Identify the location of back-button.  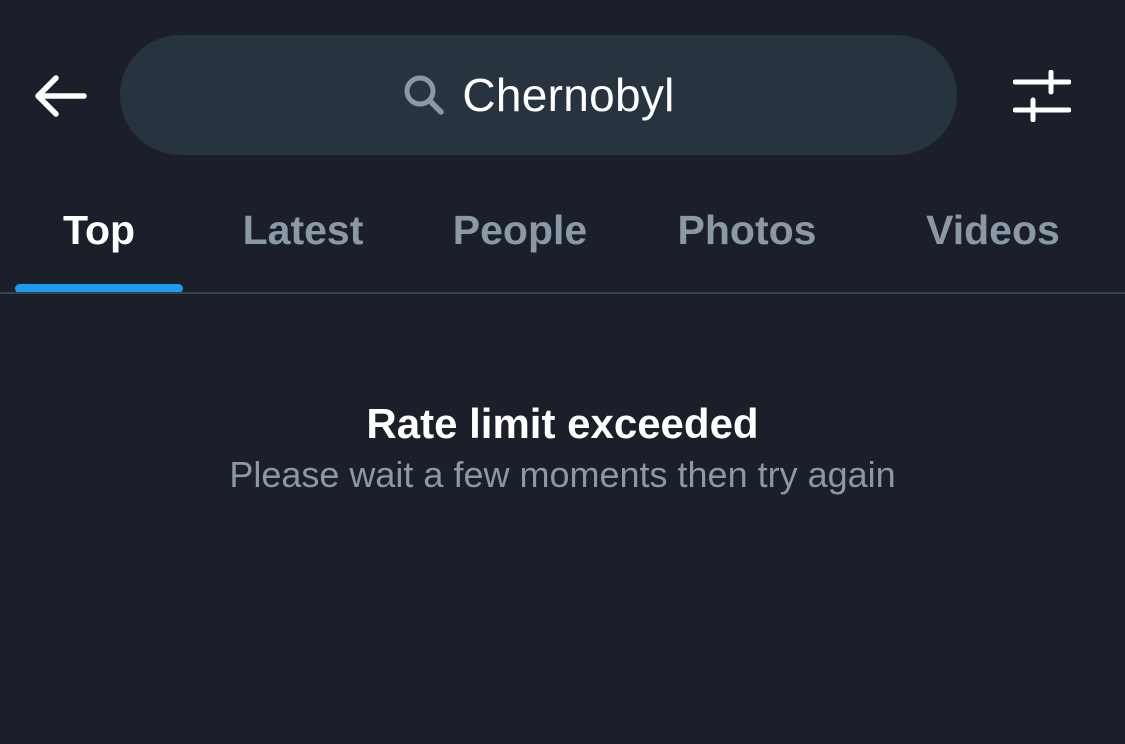
(60, 96).